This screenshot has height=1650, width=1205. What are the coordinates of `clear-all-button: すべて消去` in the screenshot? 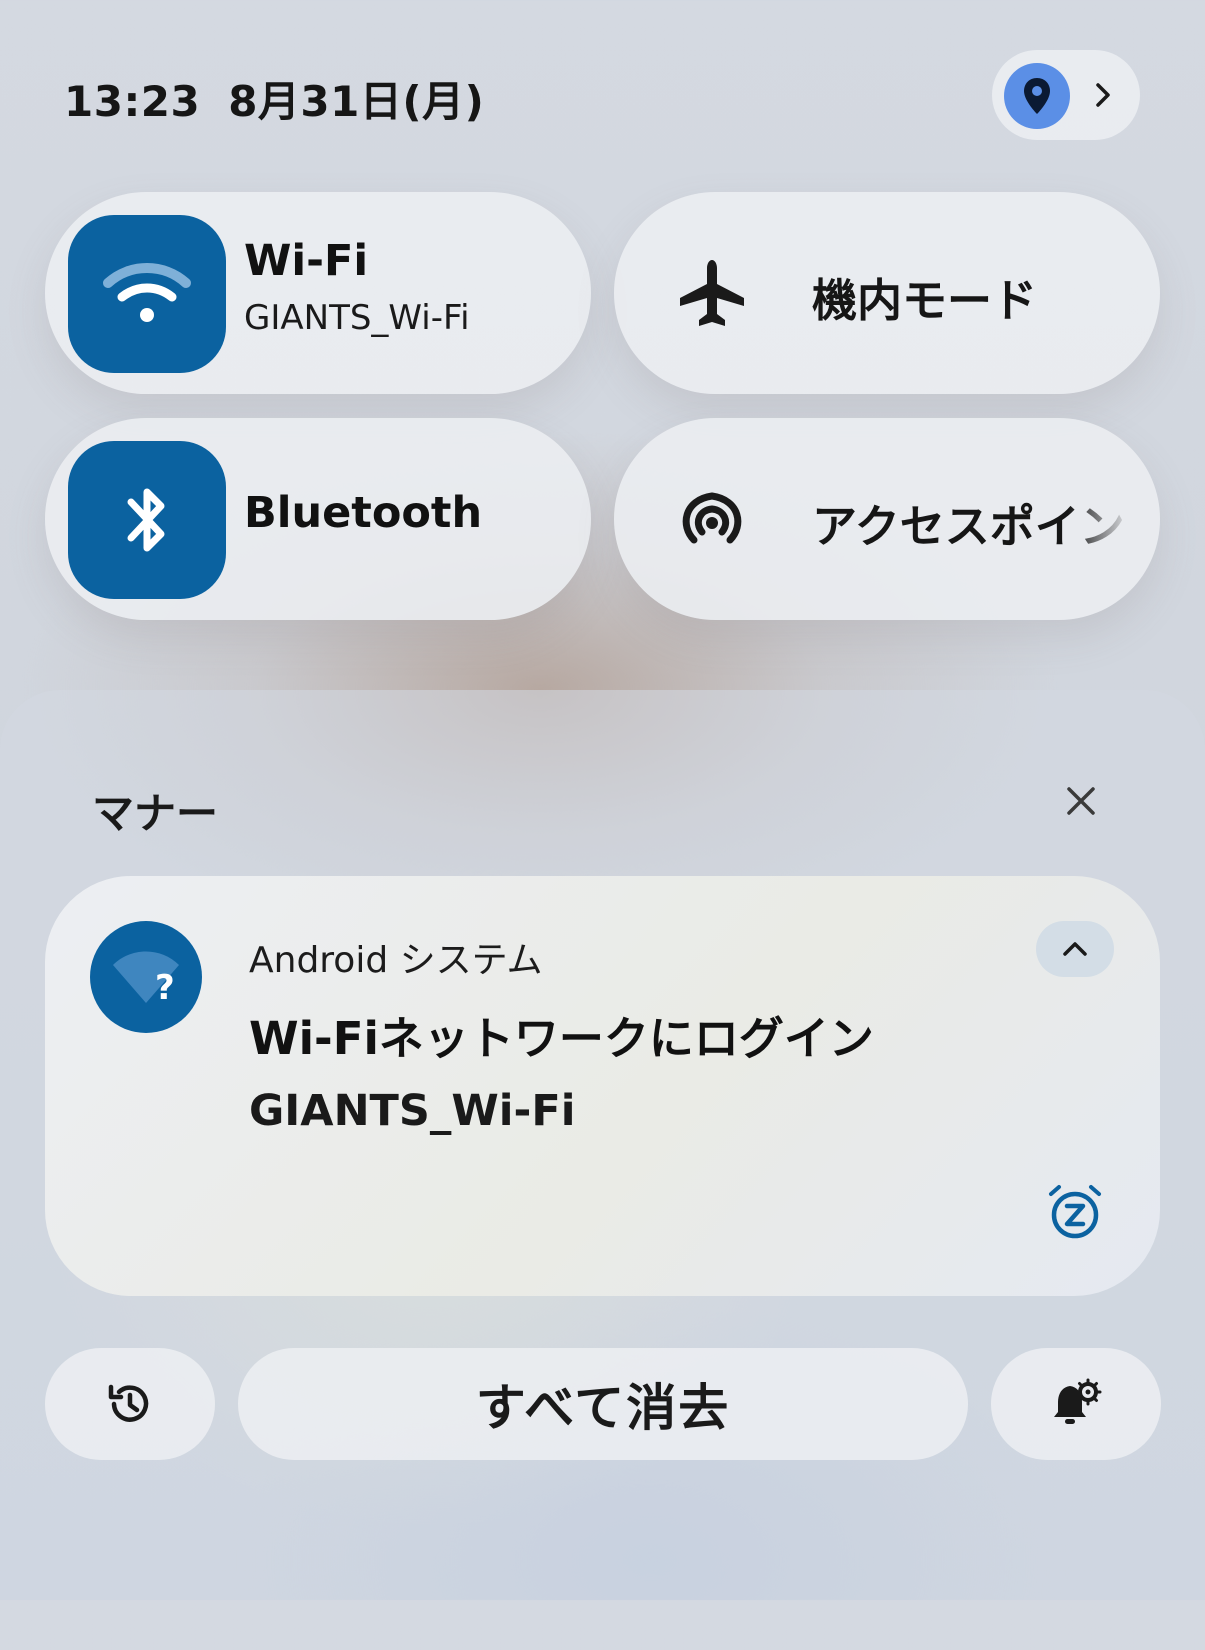 It's located at (603, 1404).